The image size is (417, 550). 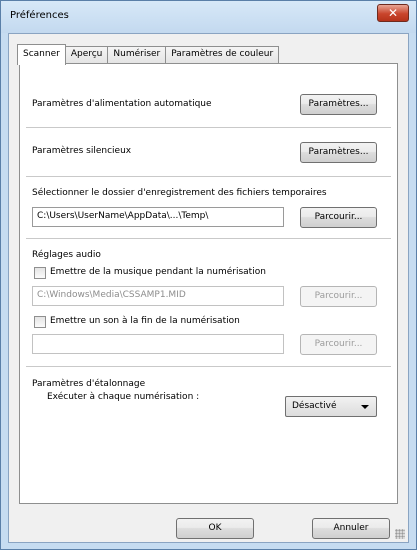 I want to click on music-checkbox, so click(x=40, y=273).